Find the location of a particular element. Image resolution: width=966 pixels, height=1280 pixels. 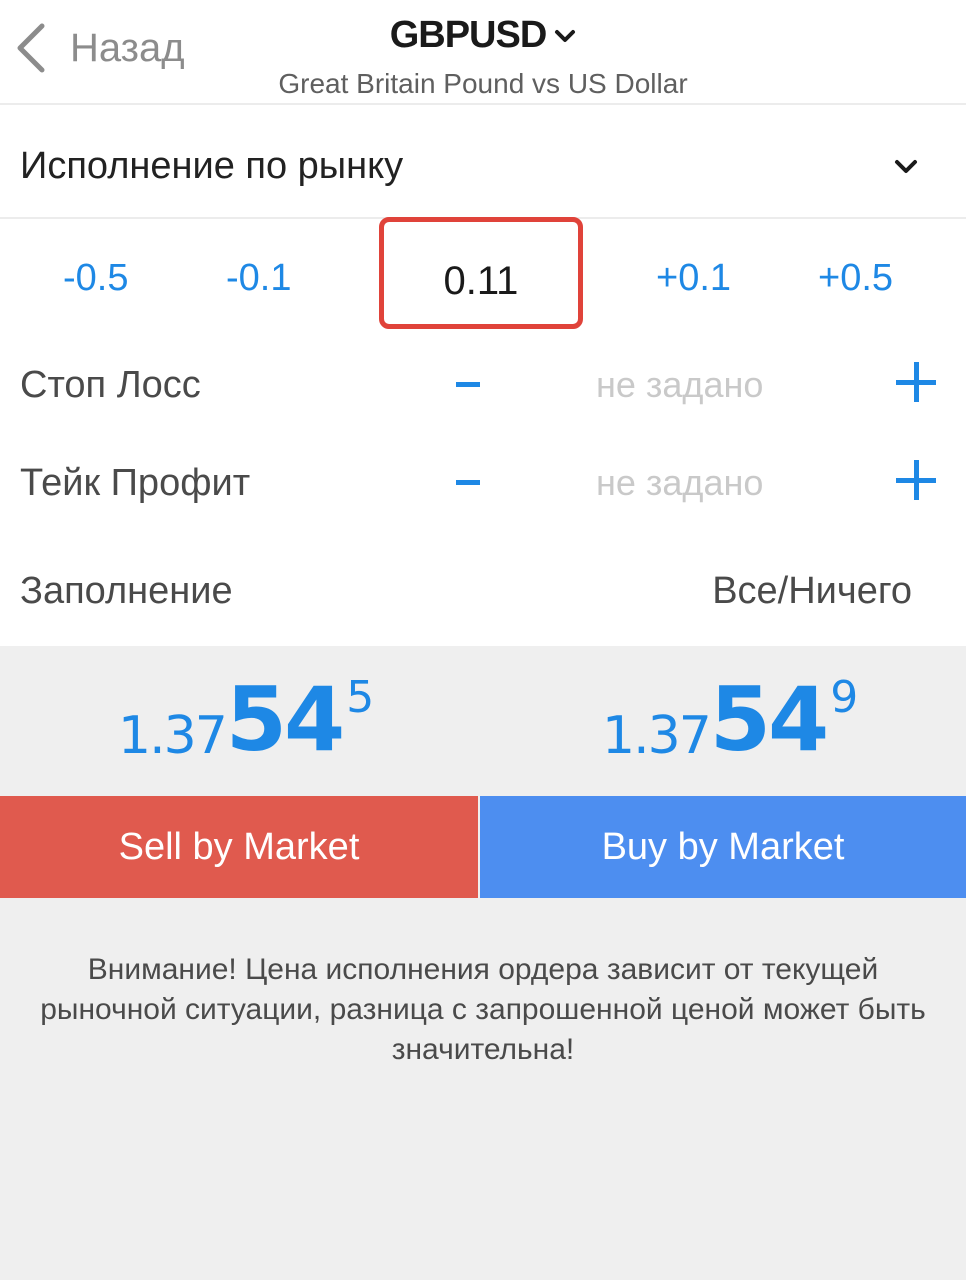

ask-price-fraction: 9 is located at coordinates (844, 697).